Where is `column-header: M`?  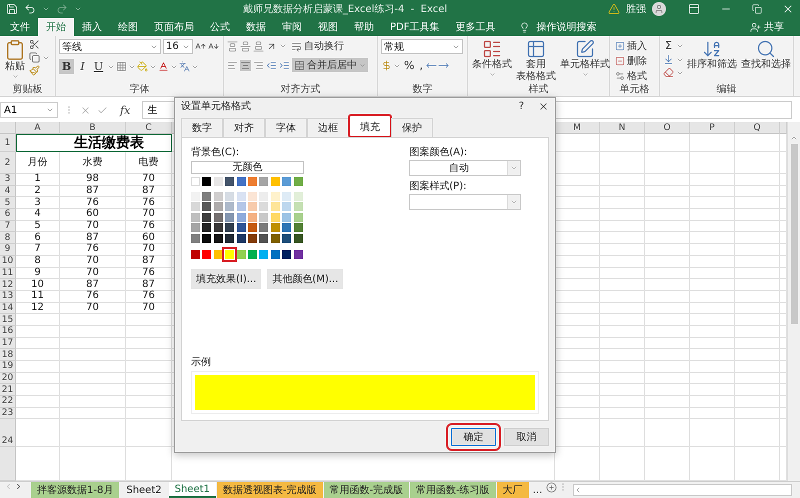 column-header: M is located at coordinates (577, 128).